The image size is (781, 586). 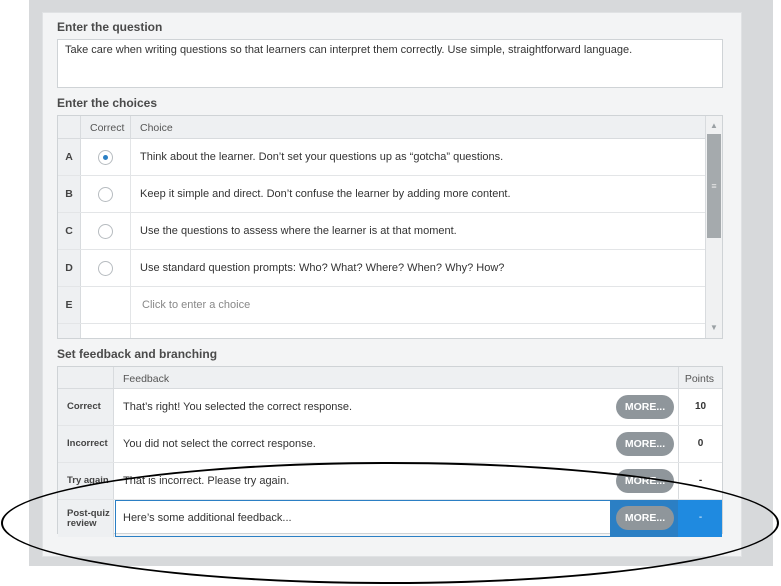 What do you see at coordinates (137, 354) in the screenshot?
I see `feedback-section-title: Set feedback and branching` at bounding box center [137, 354].